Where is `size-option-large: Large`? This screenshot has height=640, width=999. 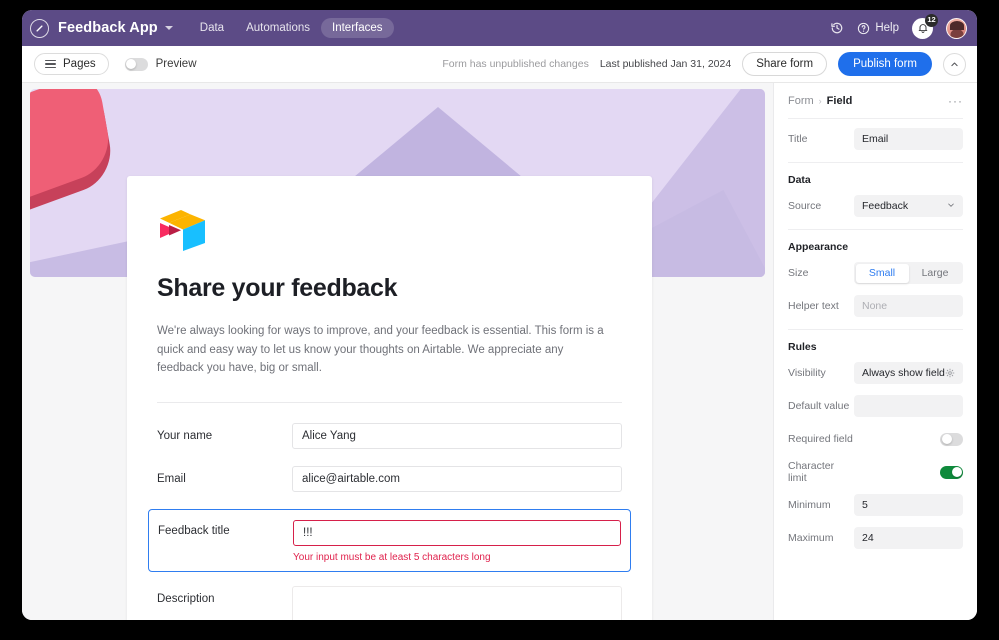 size-option-large: Large is located at coordinates (935, 273).